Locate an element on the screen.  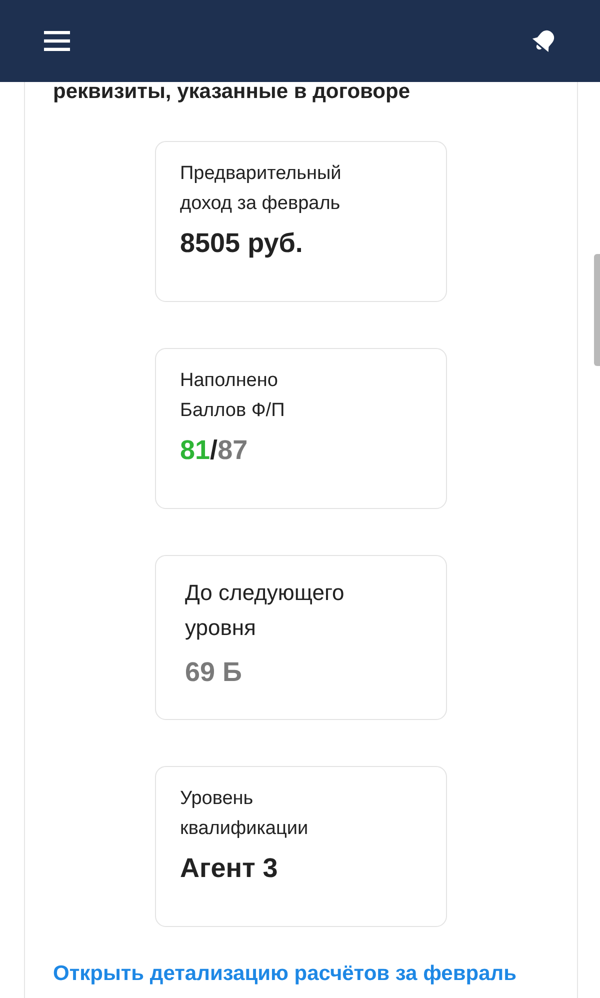
card-label: До следующего уровня is located at coordinates (265, 610).